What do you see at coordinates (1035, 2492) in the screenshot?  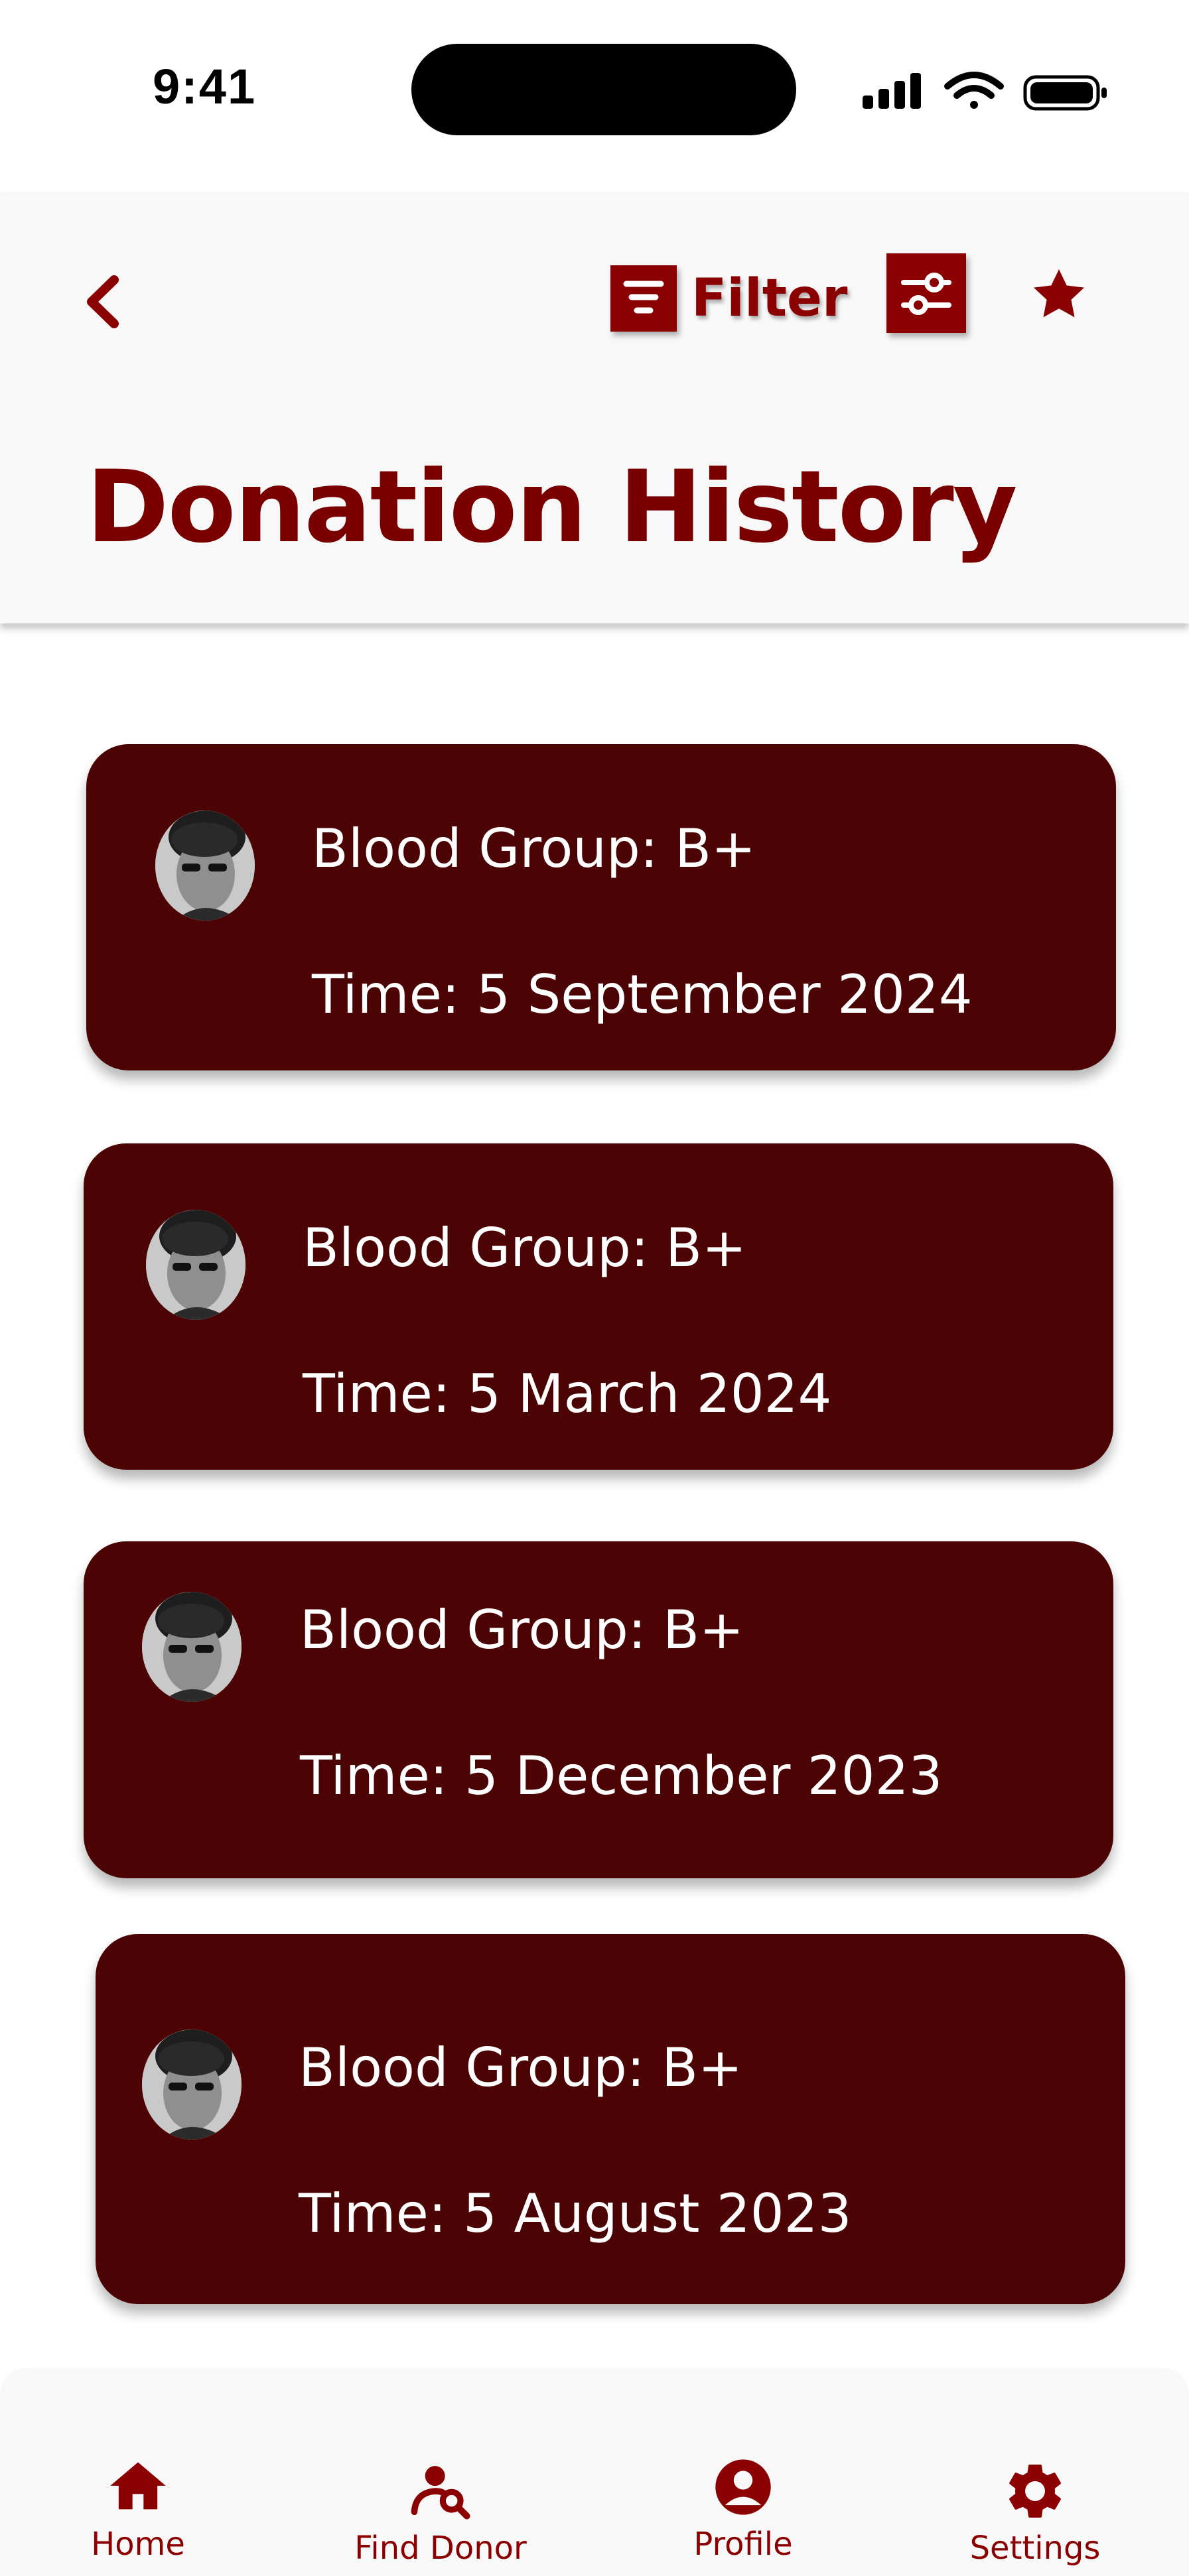 I see `gear-icon` at bounding box center [1035, 2492].